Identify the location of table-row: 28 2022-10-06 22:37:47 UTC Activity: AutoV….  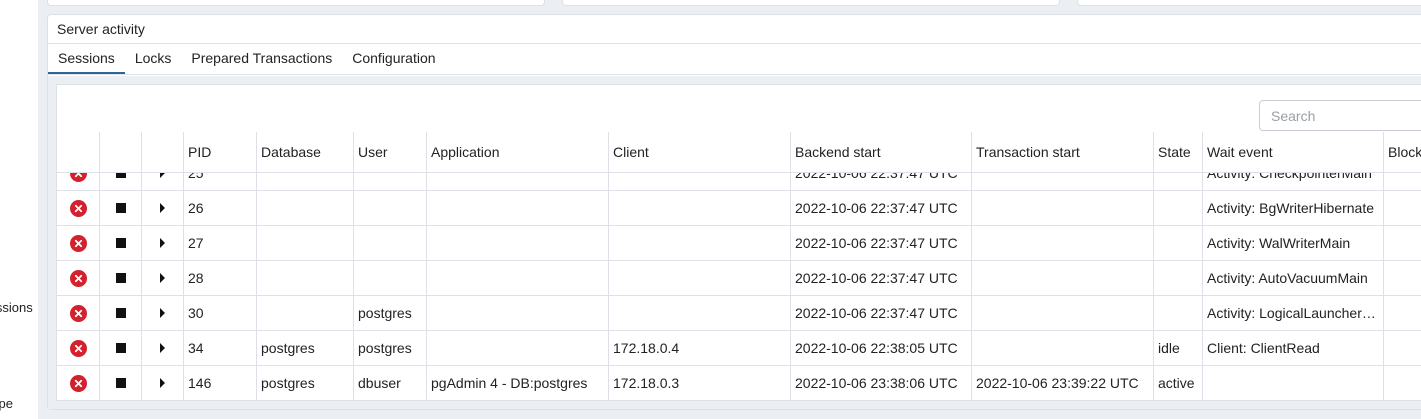
(739, 278).